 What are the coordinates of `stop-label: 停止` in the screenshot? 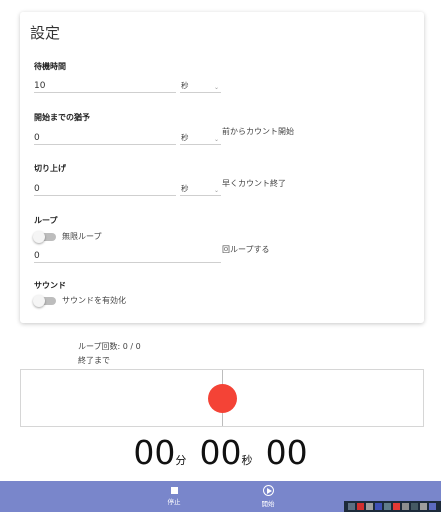 It's located at (174, 502).